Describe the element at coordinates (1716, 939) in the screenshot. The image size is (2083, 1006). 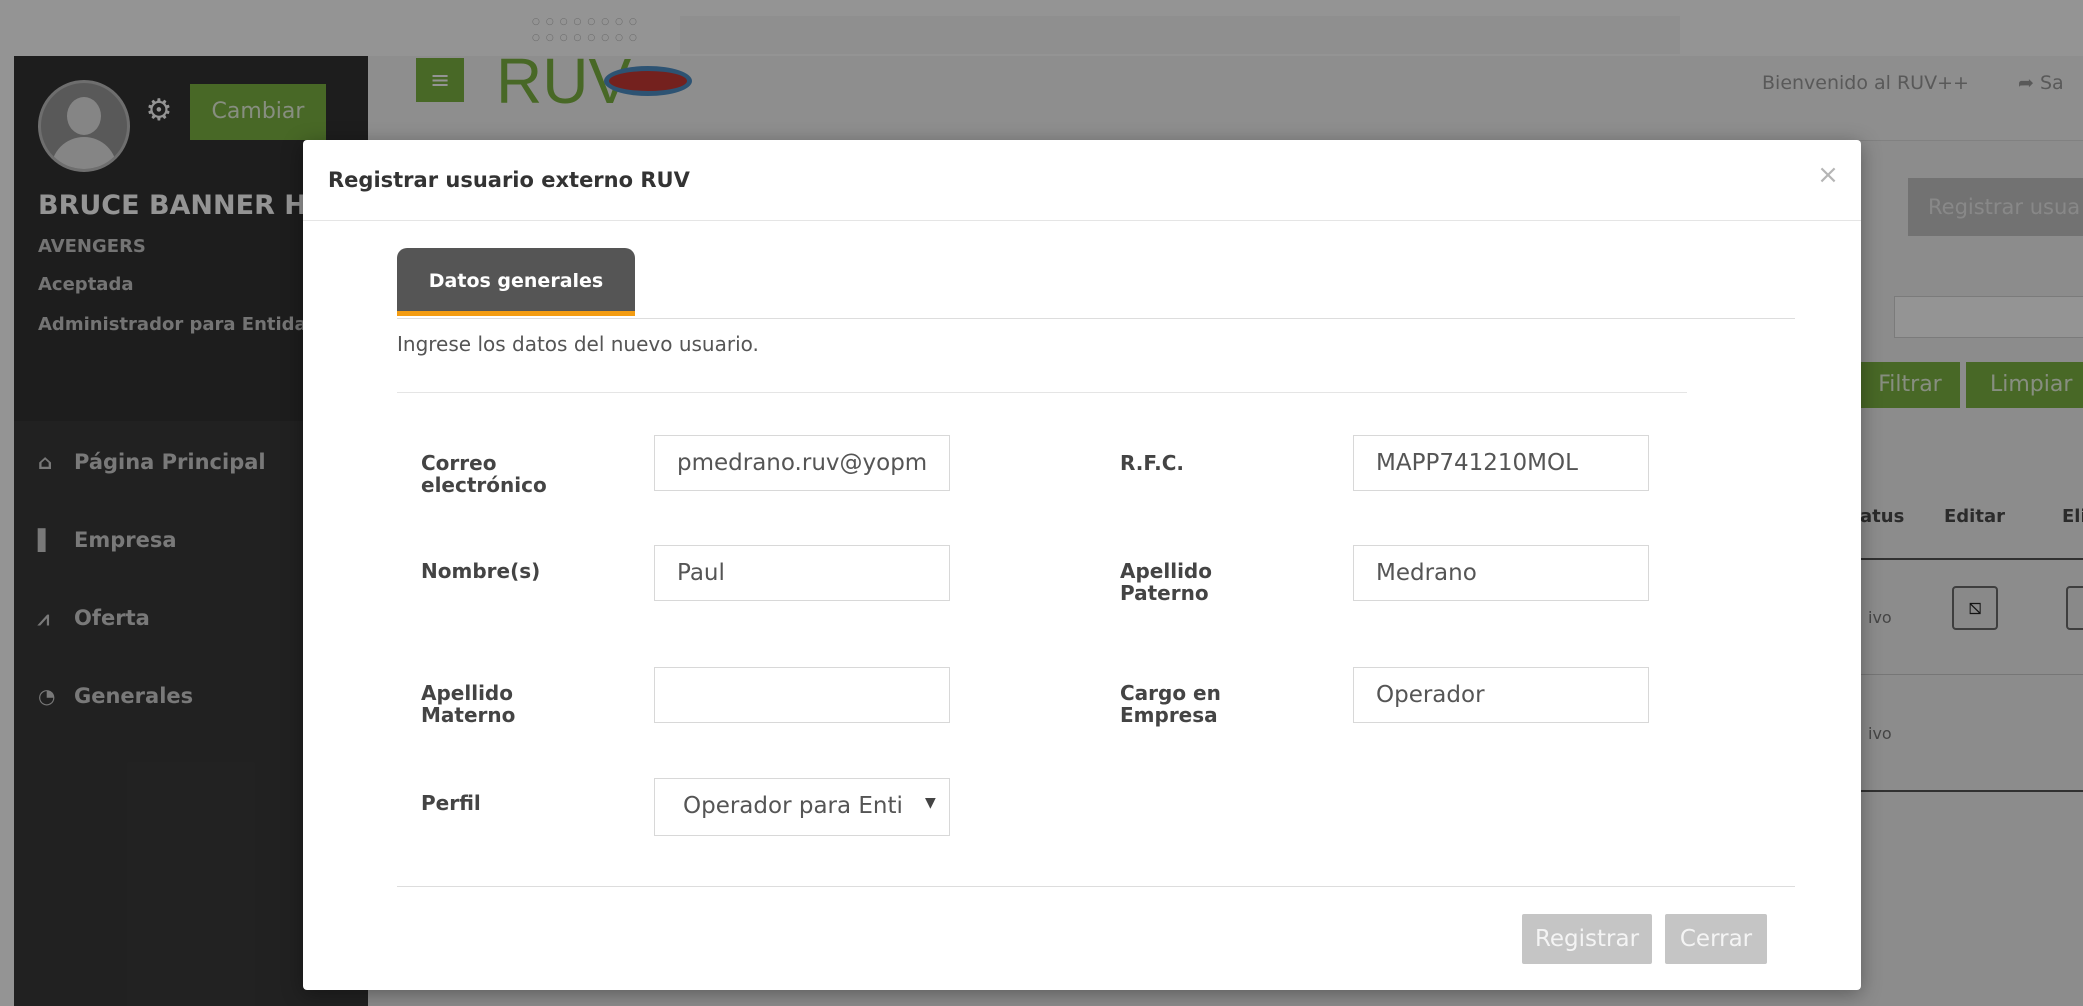
I see `cancel-button: Cerrar` at that location.